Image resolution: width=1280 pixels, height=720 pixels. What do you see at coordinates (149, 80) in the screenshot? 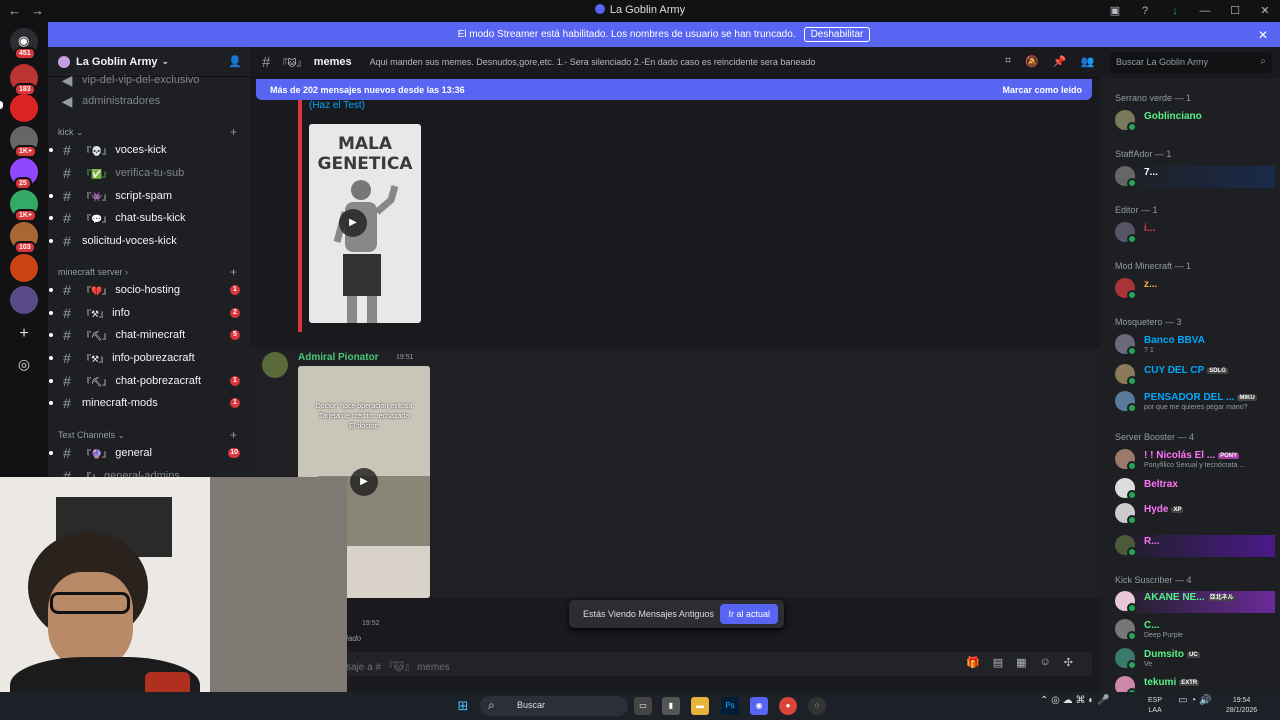
I see `channel-item: ◀ vip-del-vip-del-exclusivo` at bounding box center [149, 80].